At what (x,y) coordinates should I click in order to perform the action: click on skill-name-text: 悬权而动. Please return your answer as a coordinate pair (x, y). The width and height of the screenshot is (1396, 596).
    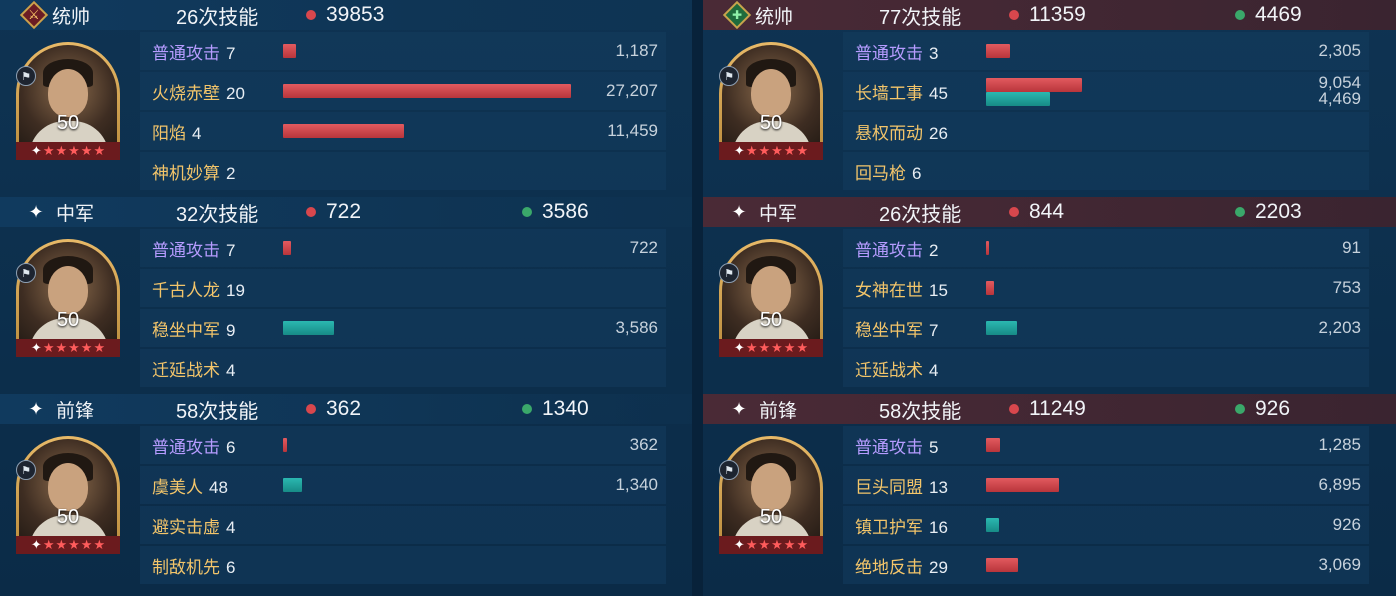
    Looking at the image, I should click on (889, 133).